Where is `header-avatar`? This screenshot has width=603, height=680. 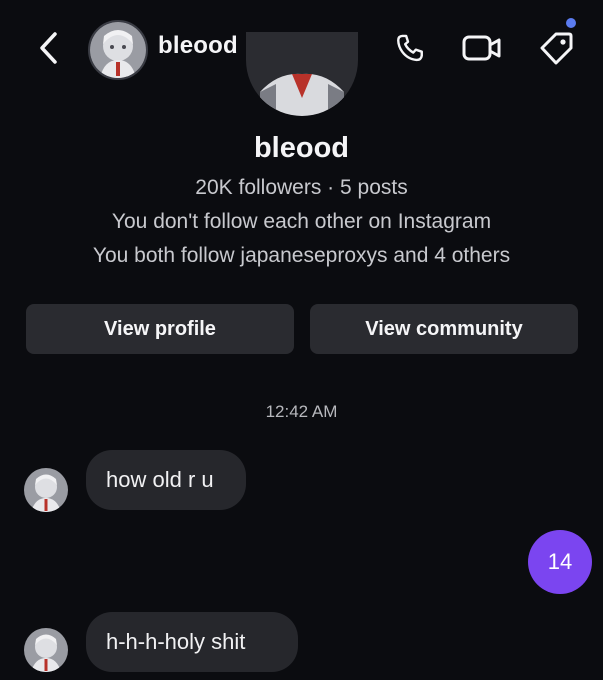
header-avatar is located at coordinates (118, 50).